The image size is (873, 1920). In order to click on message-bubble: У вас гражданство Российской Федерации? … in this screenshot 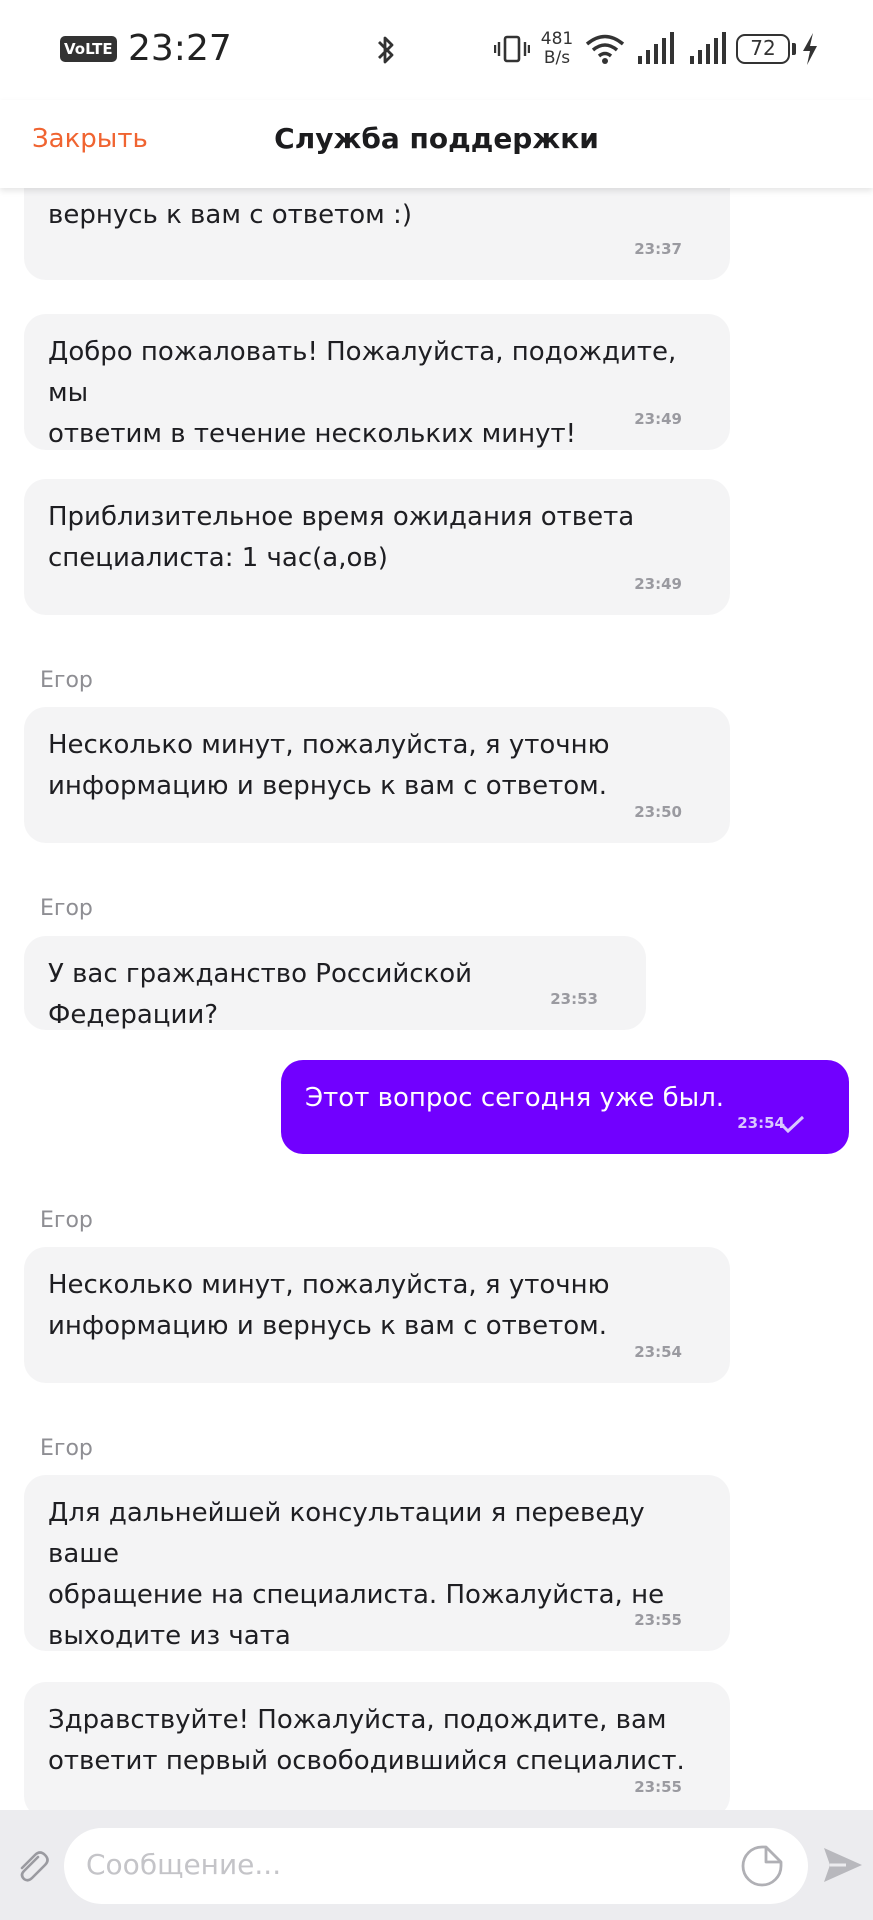, I will do `click(335, 983)`.